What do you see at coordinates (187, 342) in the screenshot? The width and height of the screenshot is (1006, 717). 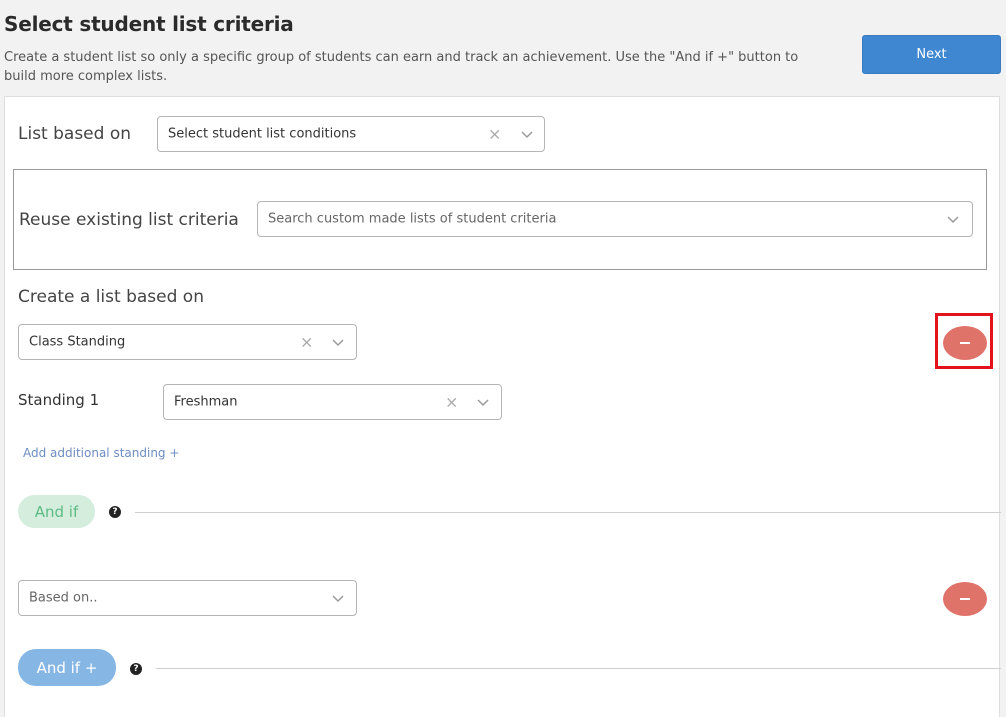 I see `create-list-select: Class Standing ×` at bounding box center [187, 342].